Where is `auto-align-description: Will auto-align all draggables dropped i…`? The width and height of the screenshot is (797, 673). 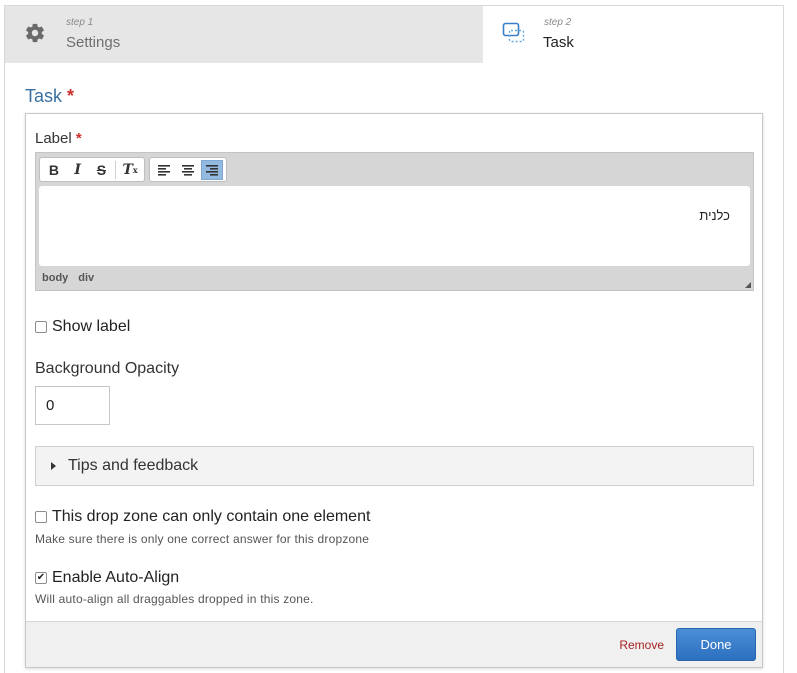
auto-align-description: Will auto-align all draggables dropped i… is located at coordinates (174, 599).